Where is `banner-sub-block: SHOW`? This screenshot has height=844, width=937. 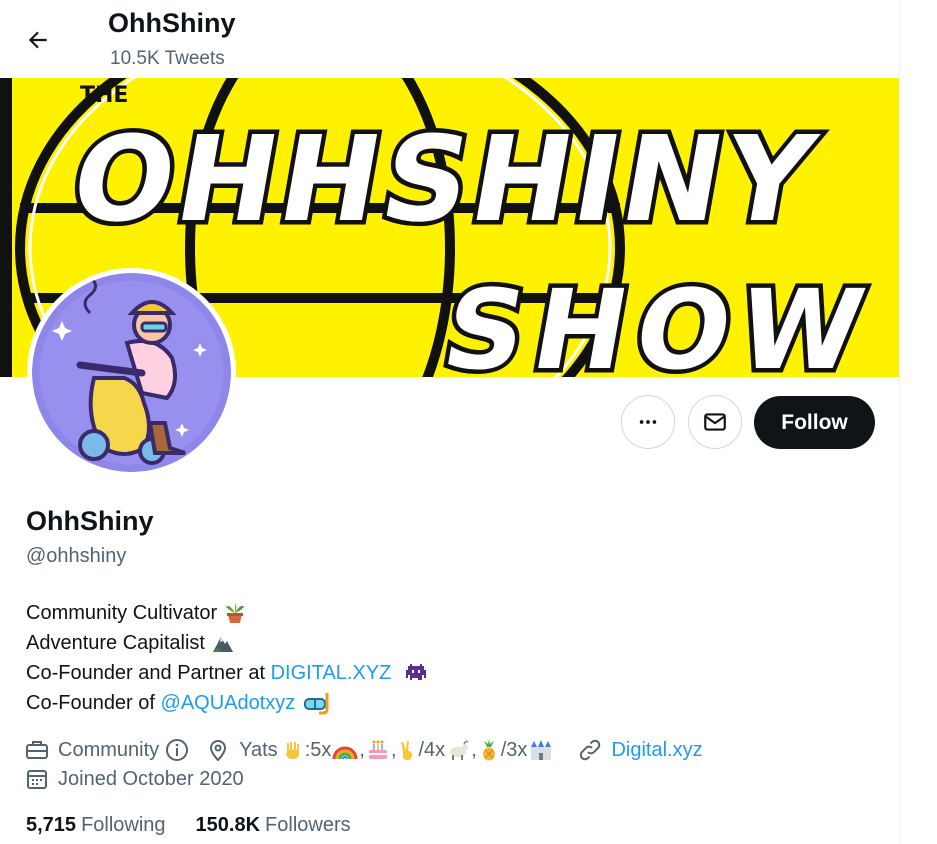
banner-sub-block: SHOW is located at coordinates (659, 319).